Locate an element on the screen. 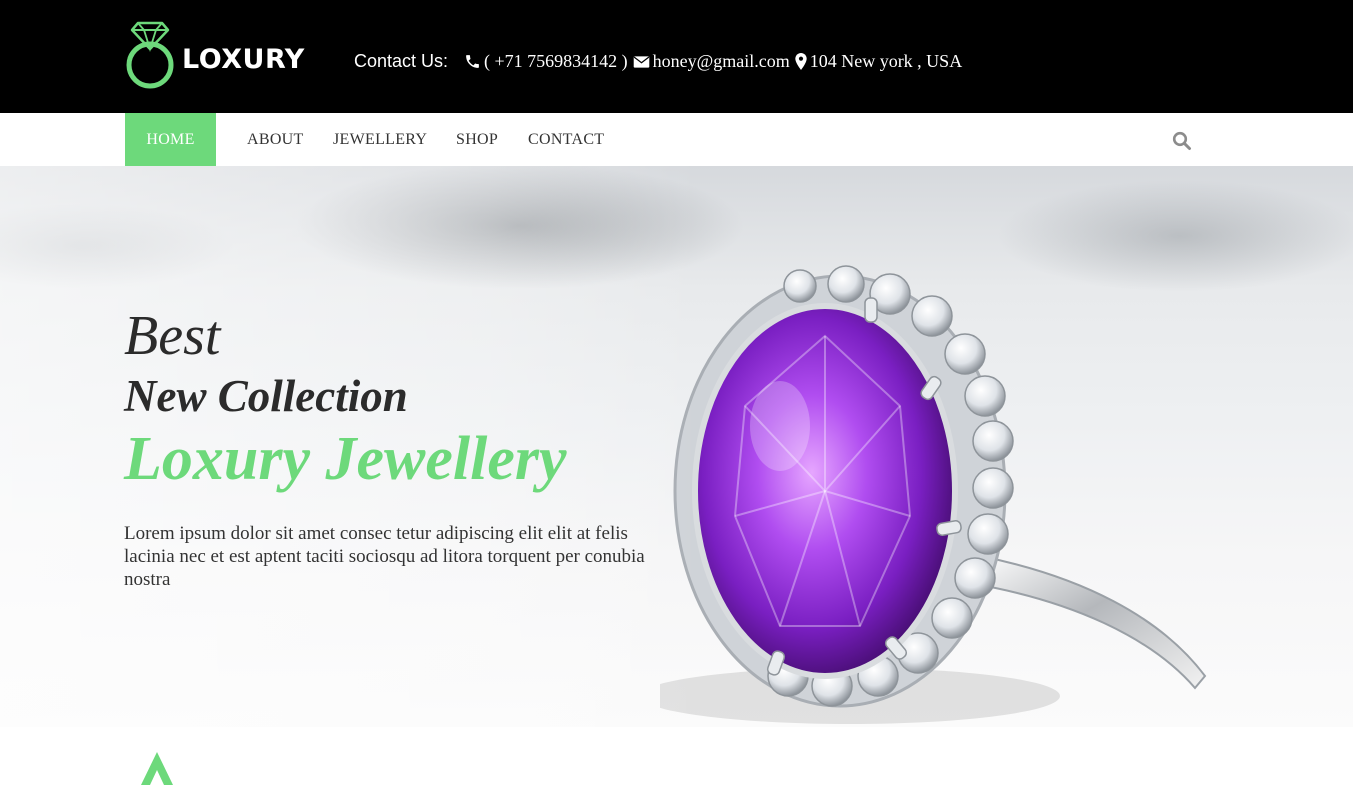  ring-logo-icon is located at coordinates (150, 55).